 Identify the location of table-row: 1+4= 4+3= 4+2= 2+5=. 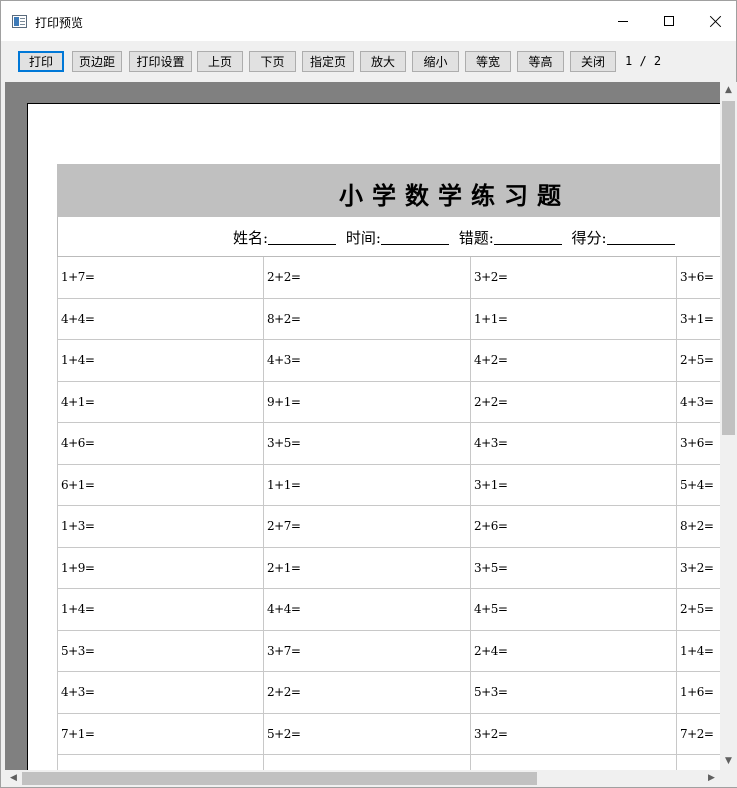
(388, 361).